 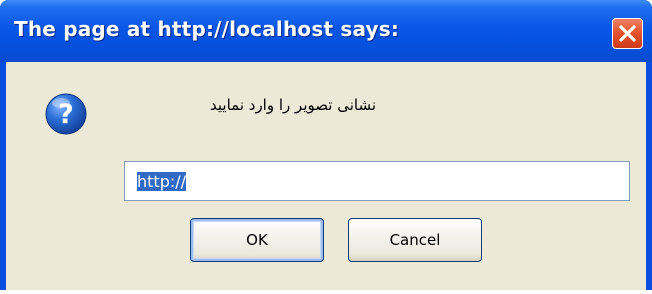 I want to click on ok-button: OK, so click(x=257, y=240).